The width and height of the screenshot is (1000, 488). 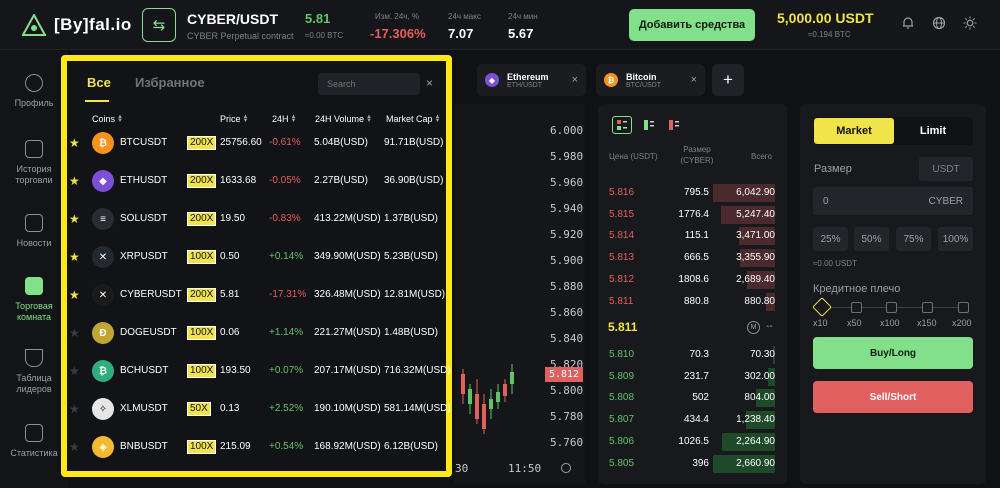 What do you see at coordinates (955, 239) in the screenshot?
I see `pct-100-button: 100%` at bounding box center [955, 239].